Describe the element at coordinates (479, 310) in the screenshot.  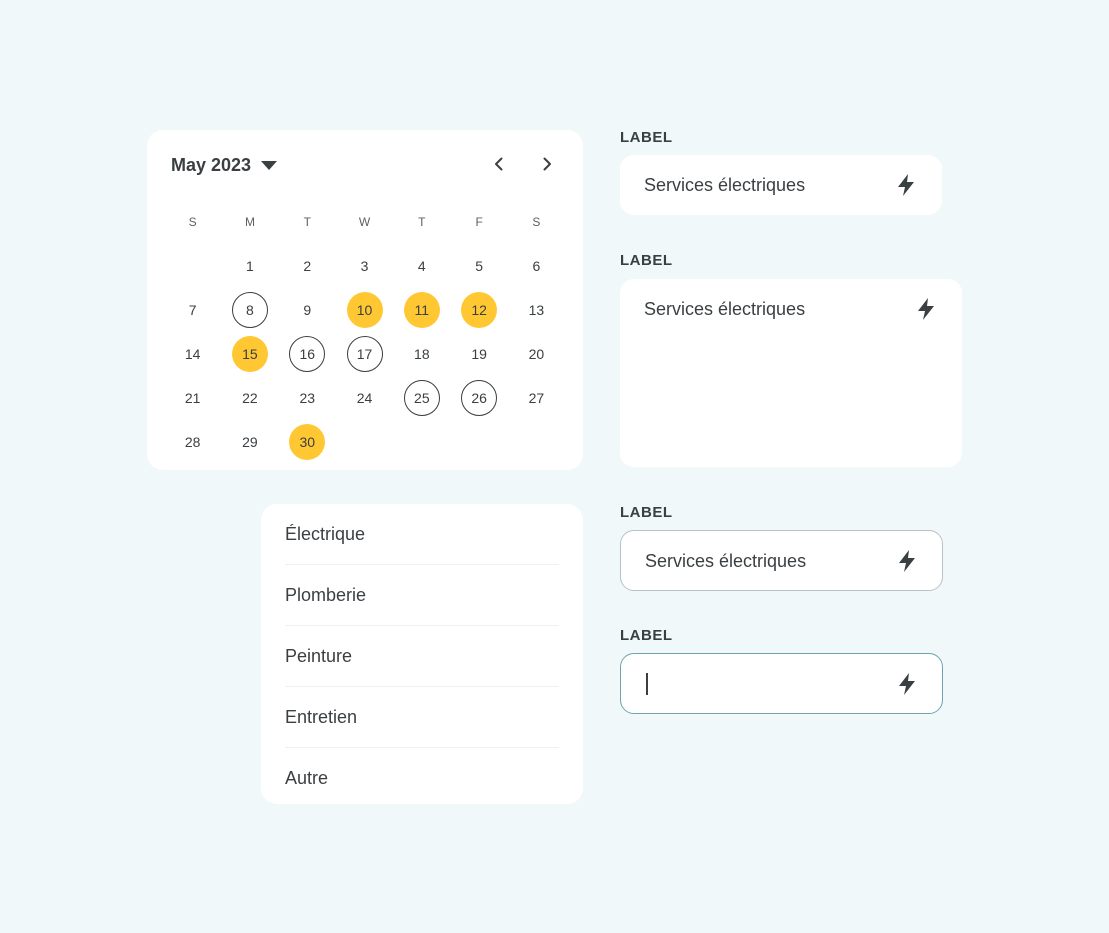
I see `calendar-day-12: 12` at that location.